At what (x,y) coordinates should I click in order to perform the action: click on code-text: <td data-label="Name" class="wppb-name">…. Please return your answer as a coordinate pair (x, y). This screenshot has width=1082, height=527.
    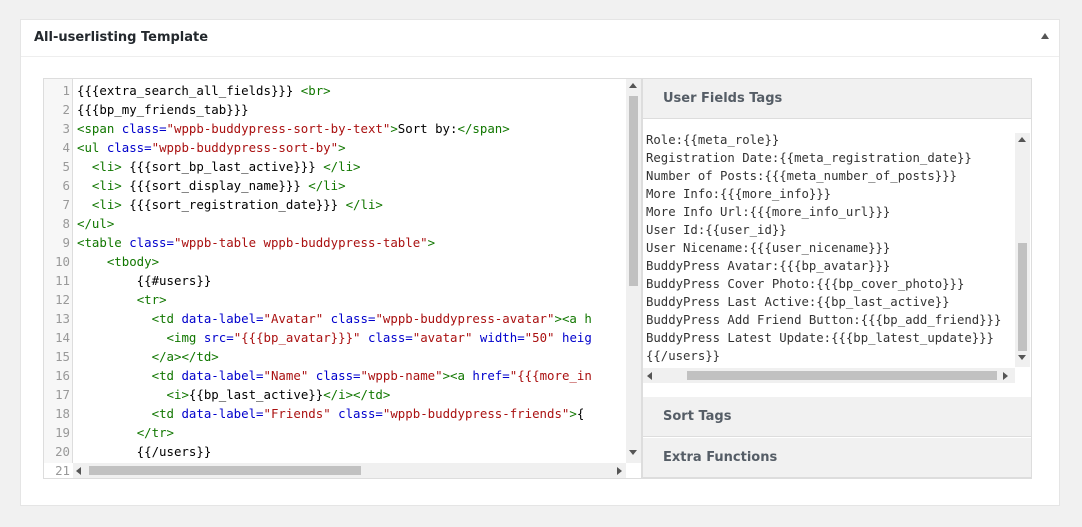
    Looking at the image, I should click on (371, 375).